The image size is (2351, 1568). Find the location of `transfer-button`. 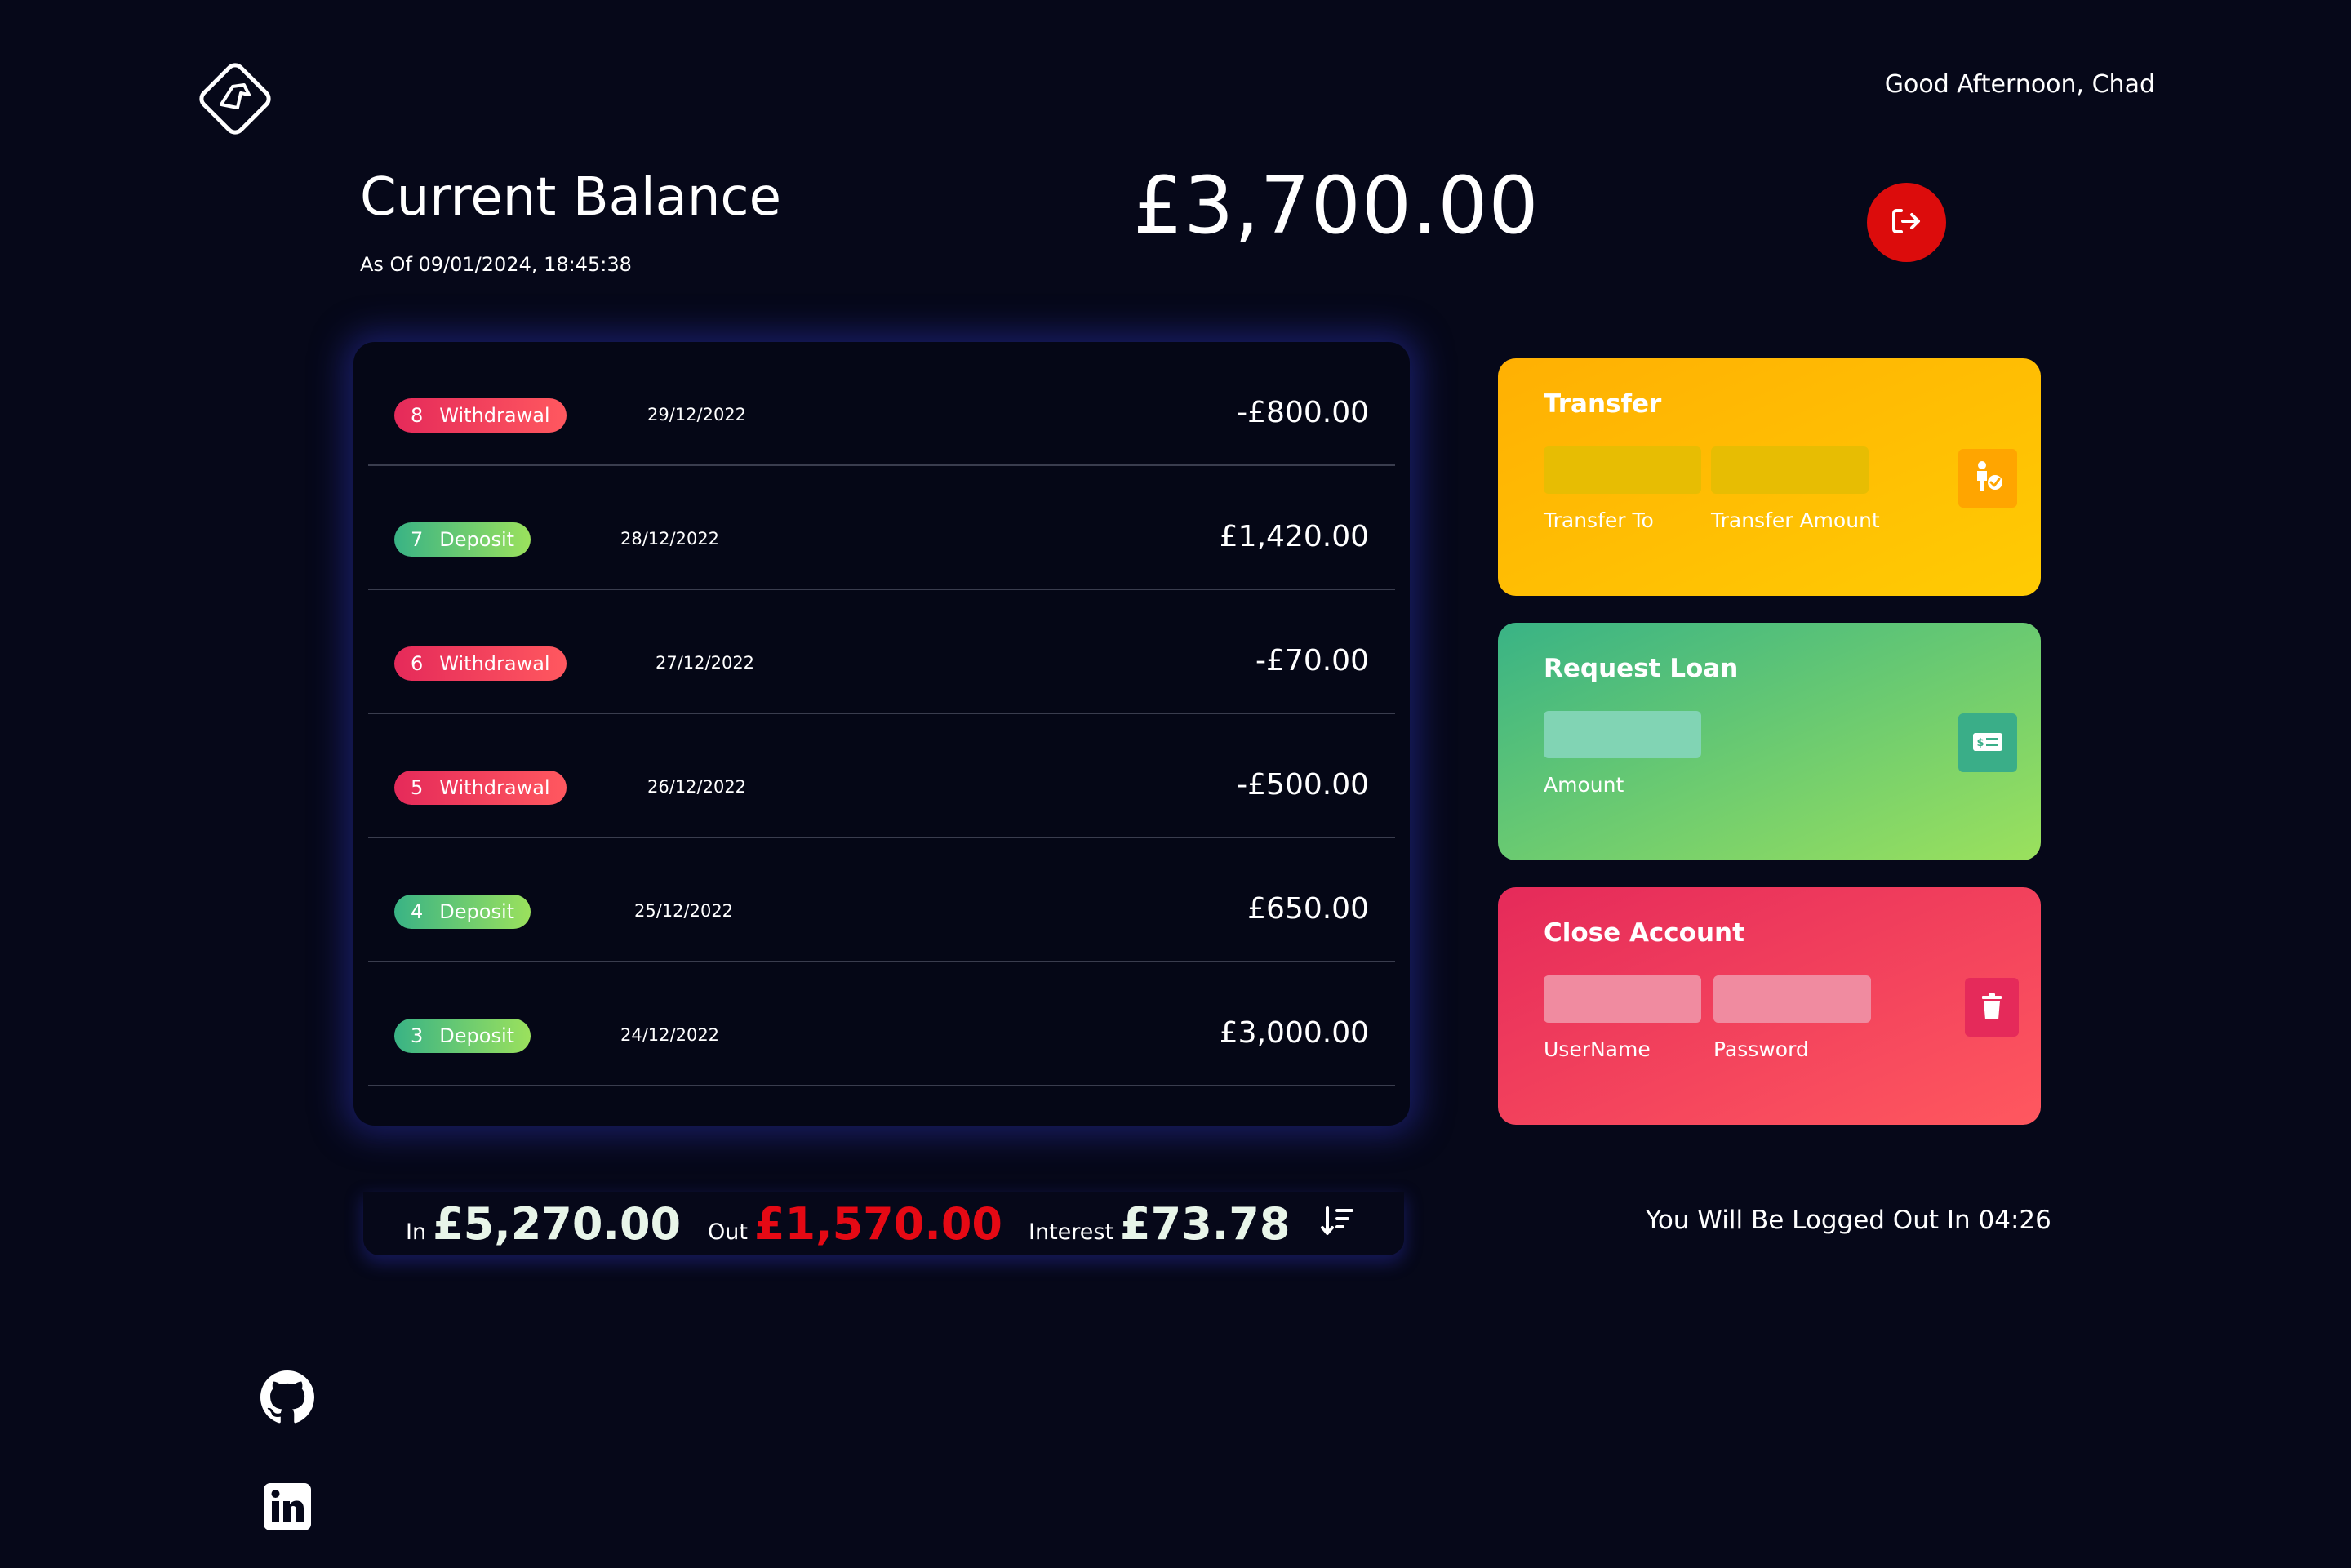

transfer-button is located at coordinates (1987, 478).